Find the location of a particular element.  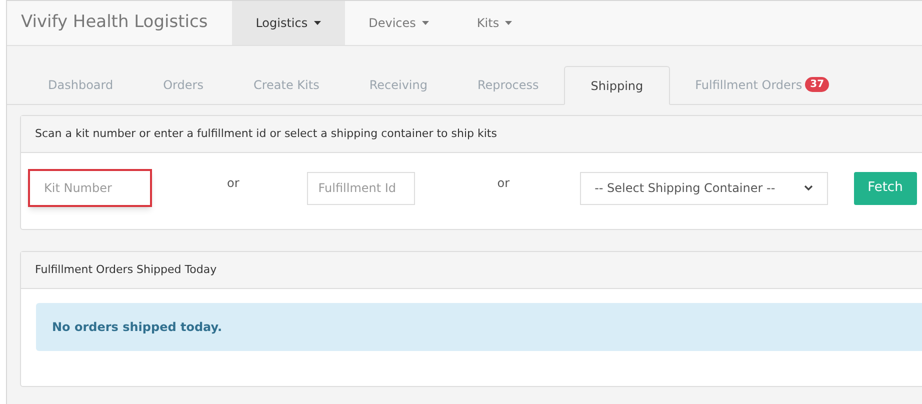

panel-heading: Fulfillment Orders Shipped Today is located at coordinates (126, 270).